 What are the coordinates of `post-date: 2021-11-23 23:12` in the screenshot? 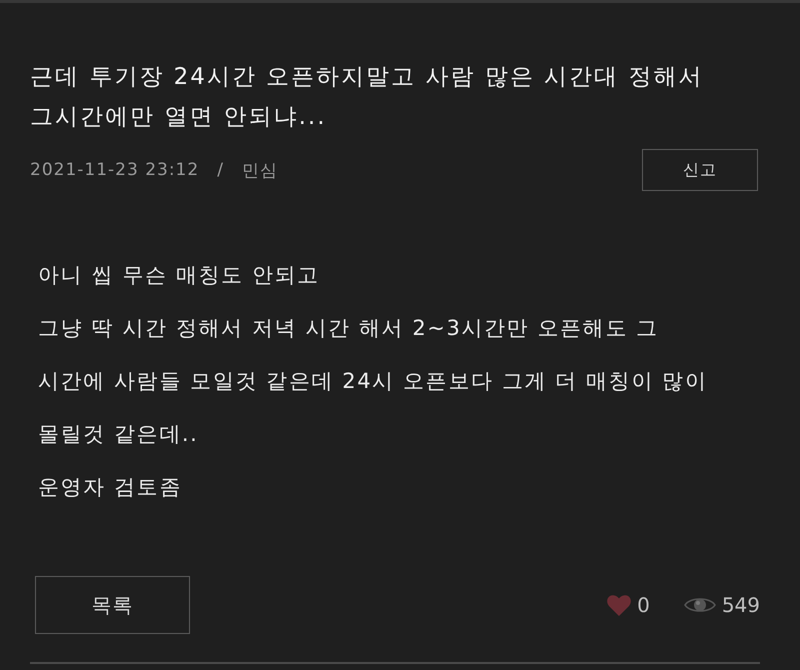 It's located at (115, 170).